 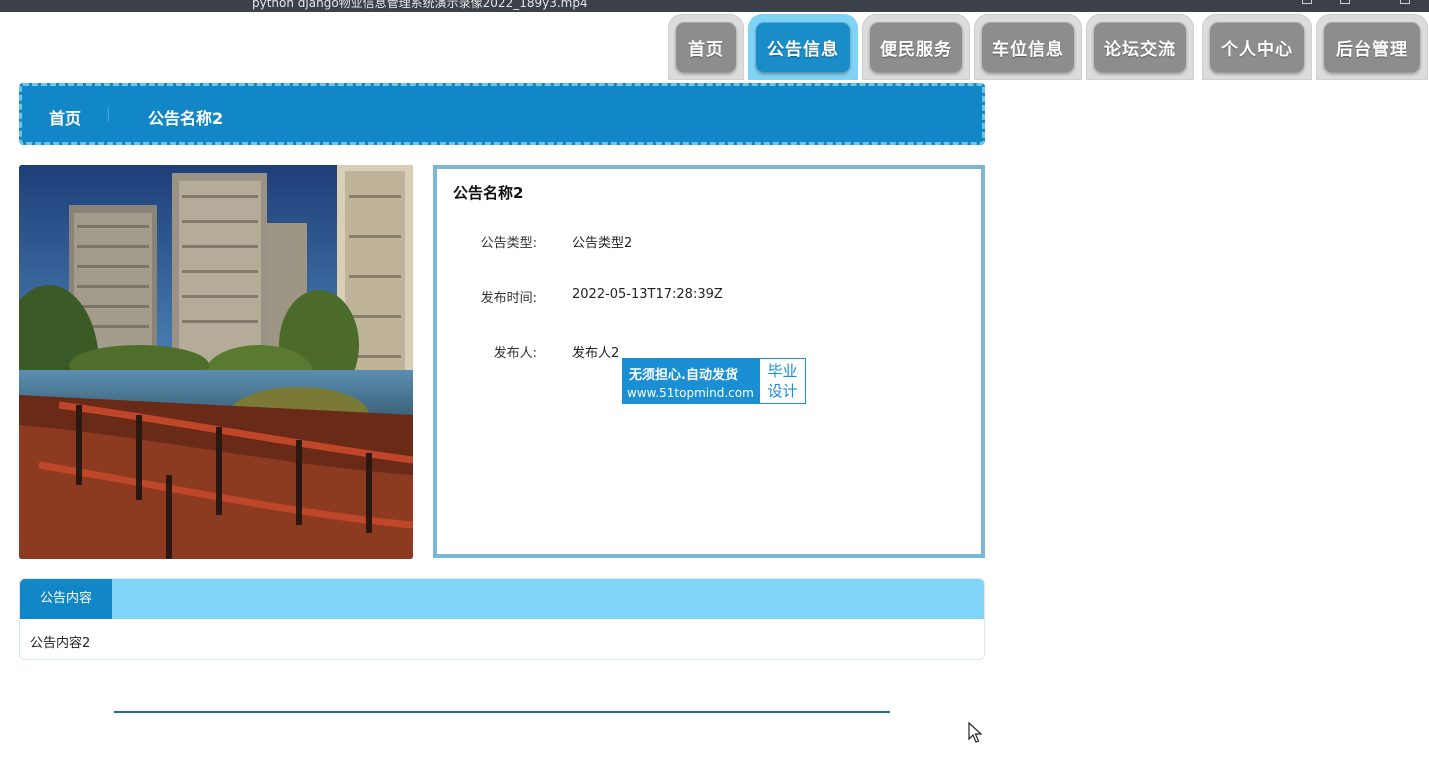 What do you see at coordinates (782, 391) in the screenshot?
I see `watermark-tag-line2: 设计` at bounding box center [782, 391].